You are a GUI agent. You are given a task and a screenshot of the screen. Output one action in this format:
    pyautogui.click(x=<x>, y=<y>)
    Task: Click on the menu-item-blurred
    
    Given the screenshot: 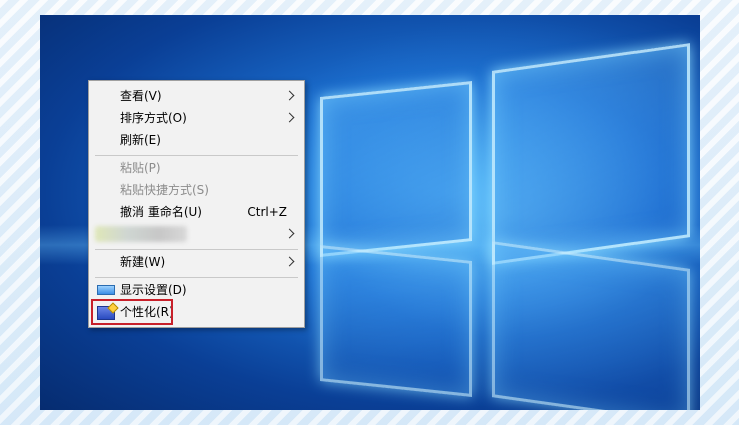 What is the action you would take?
    pyautogui.click(x=196, y=234)
    